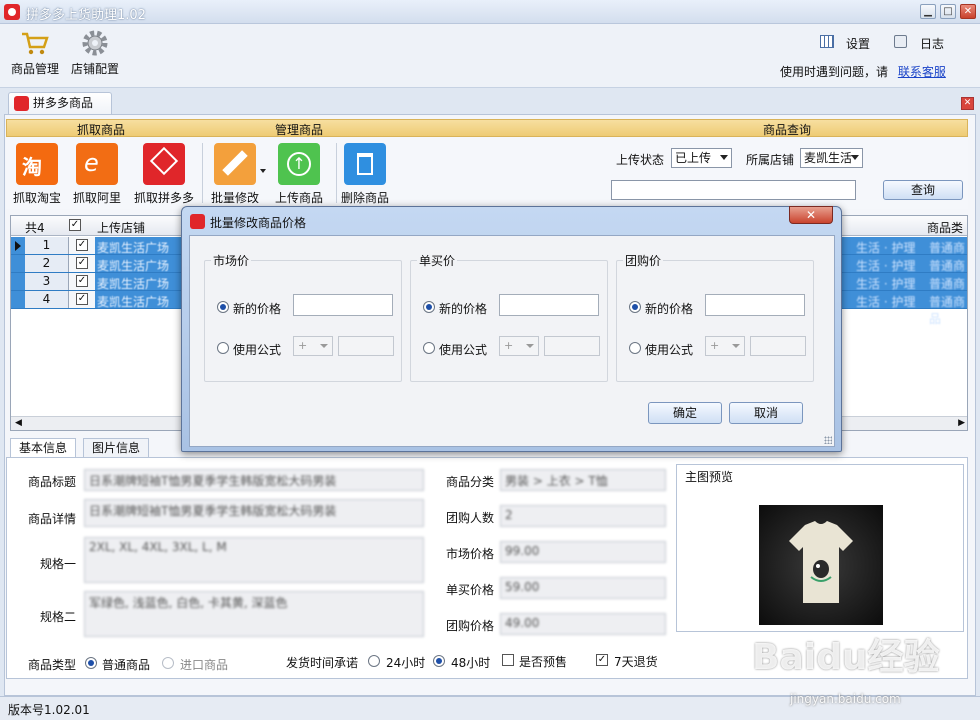 The height and width of the screenshot is (720, 980). What do you see at coordinates (755, 305) in the screenshot?
I see `group-new-price-input` at bounding box center [755, 305].